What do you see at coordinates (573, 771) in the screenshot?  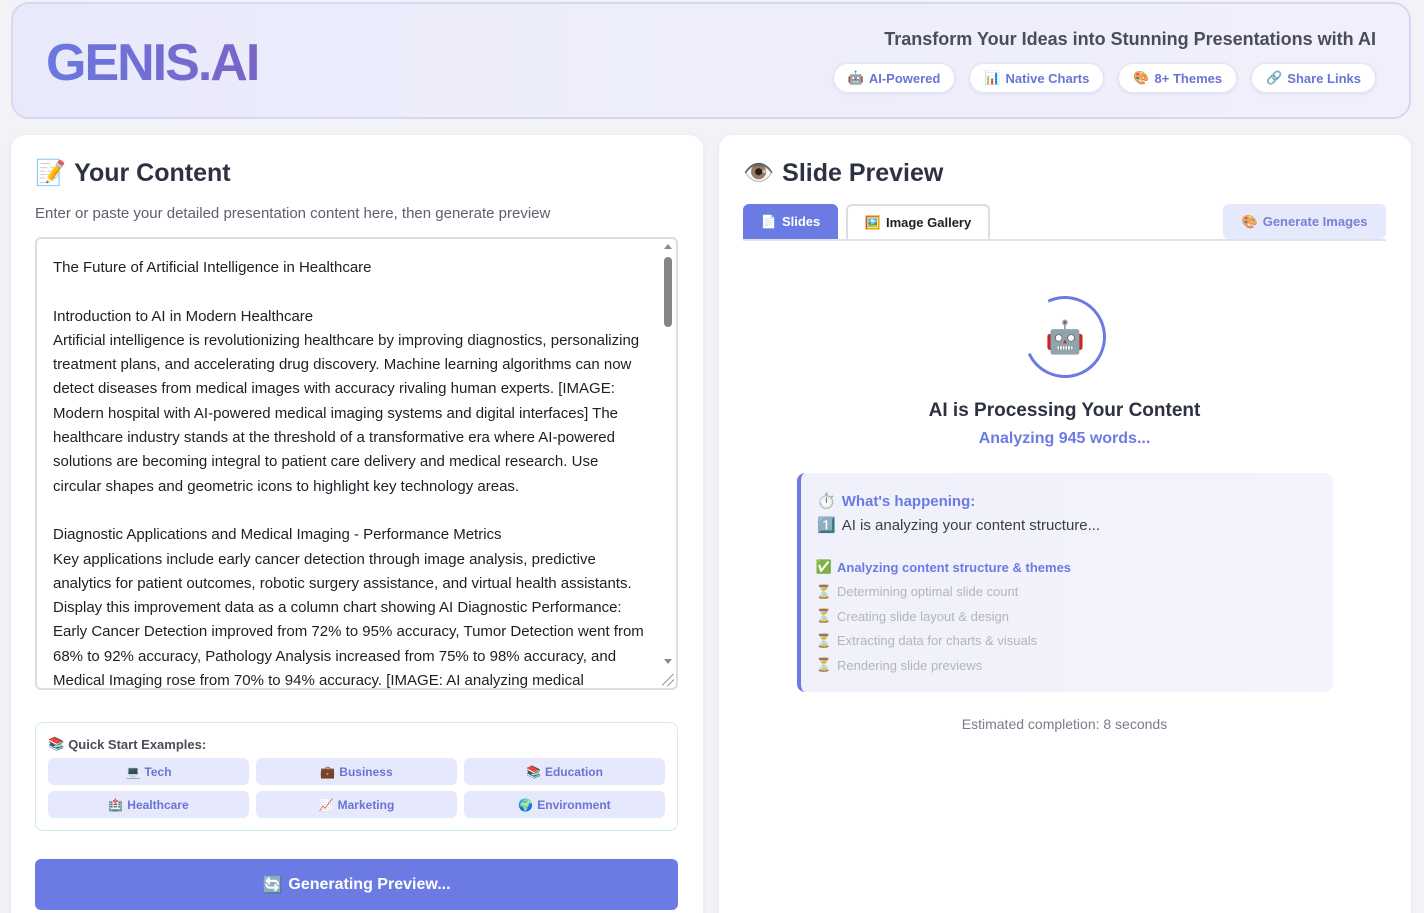 I see `quick-start-button-label: Education` at bounding box center [573, 771].